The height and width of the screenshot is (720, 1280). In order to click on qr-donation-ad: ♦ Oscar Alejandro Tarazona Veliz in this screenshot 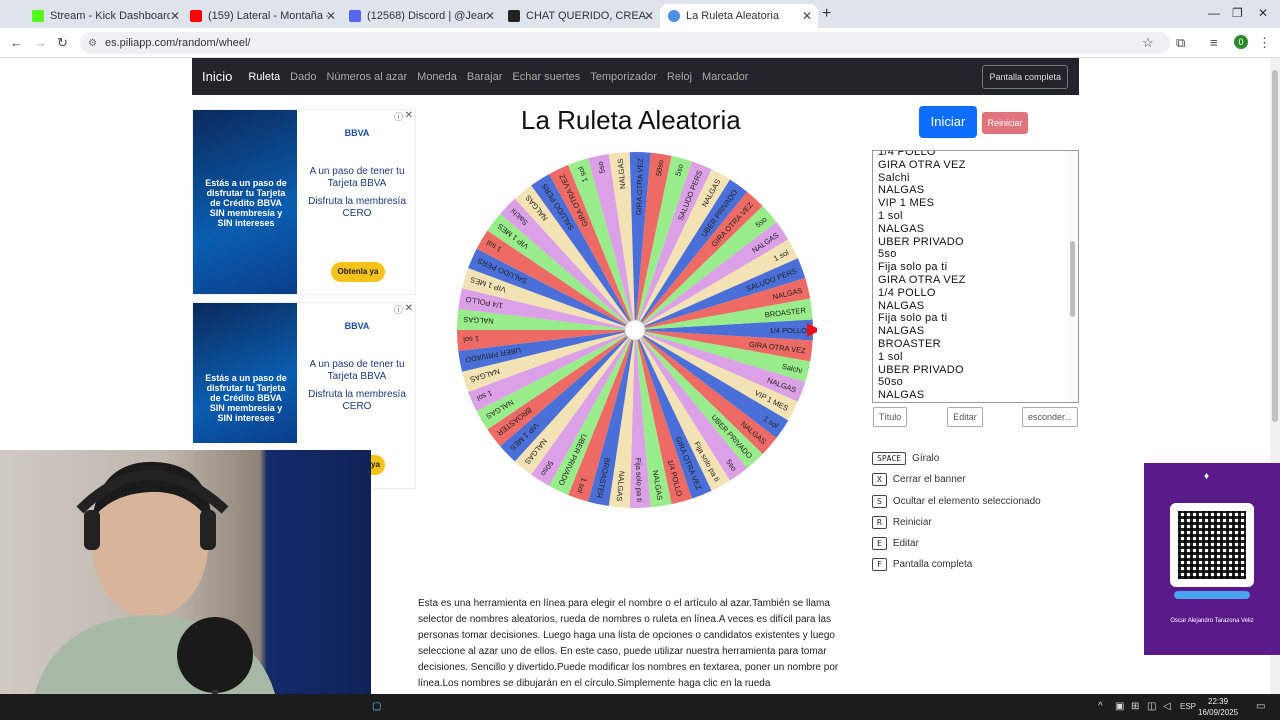, I will do `click(1212, 559)`.